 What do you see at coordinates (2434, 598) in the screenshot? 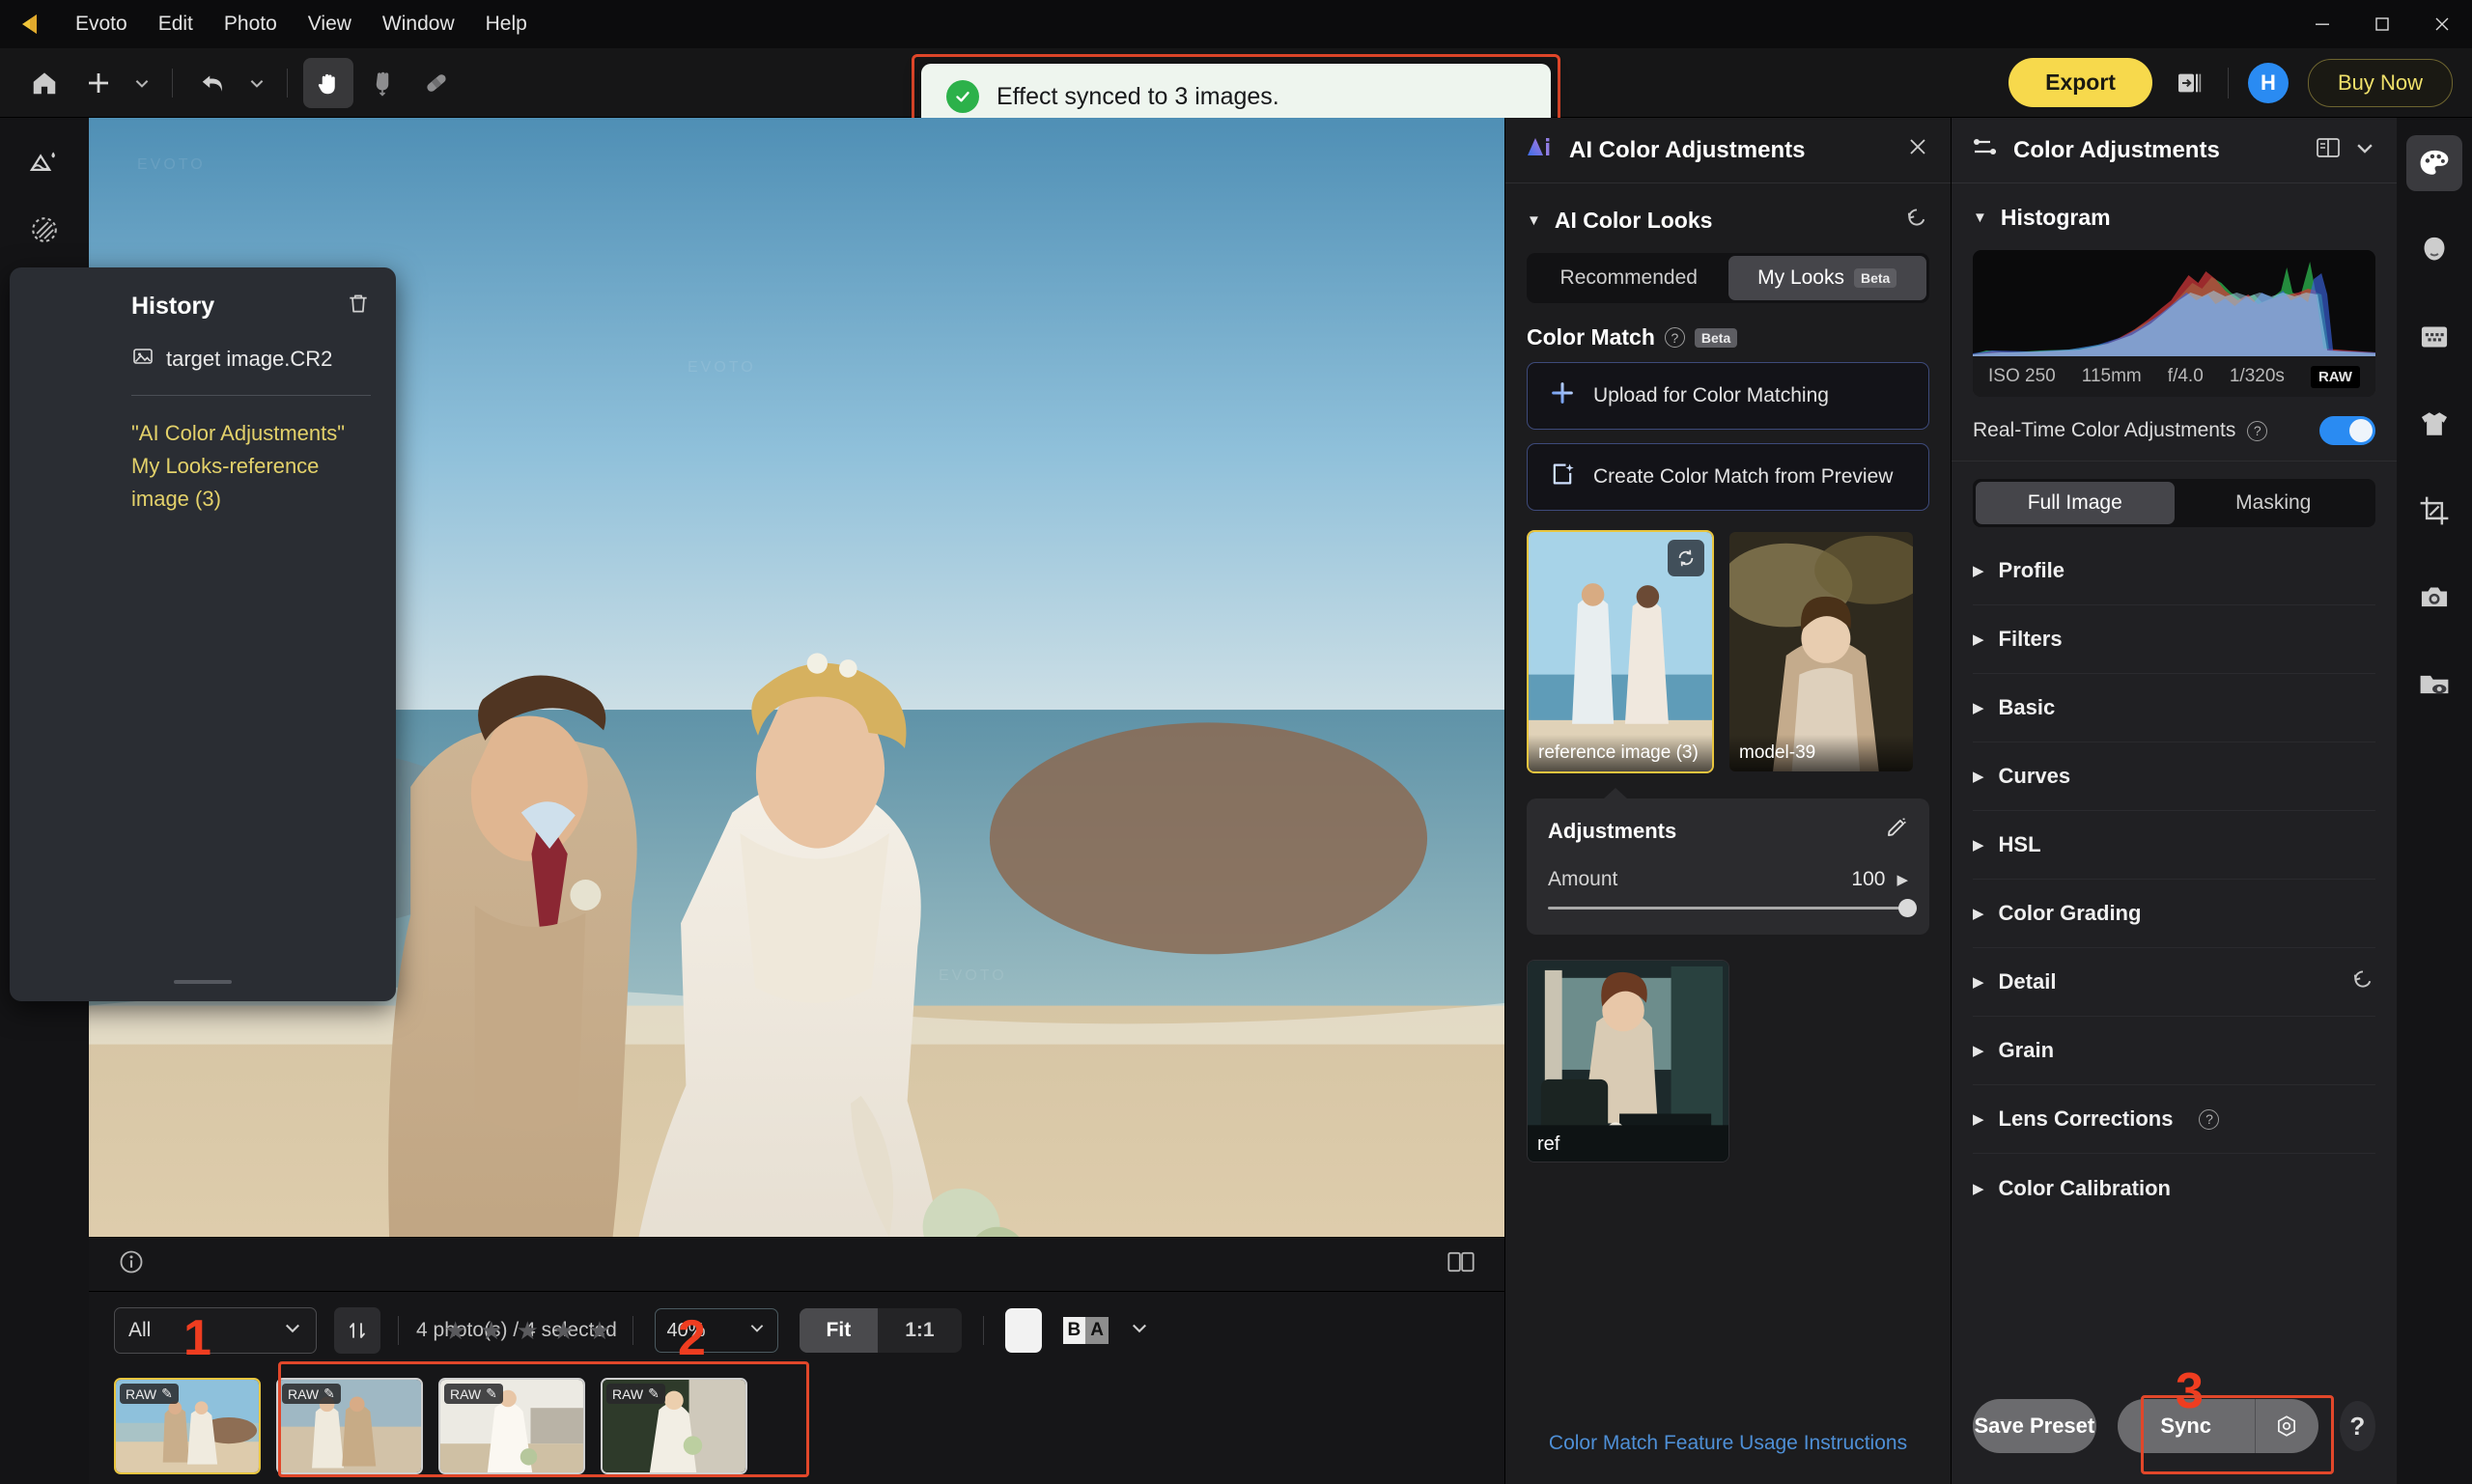
I see `camera-icon` at bounding box center [2434, 598].